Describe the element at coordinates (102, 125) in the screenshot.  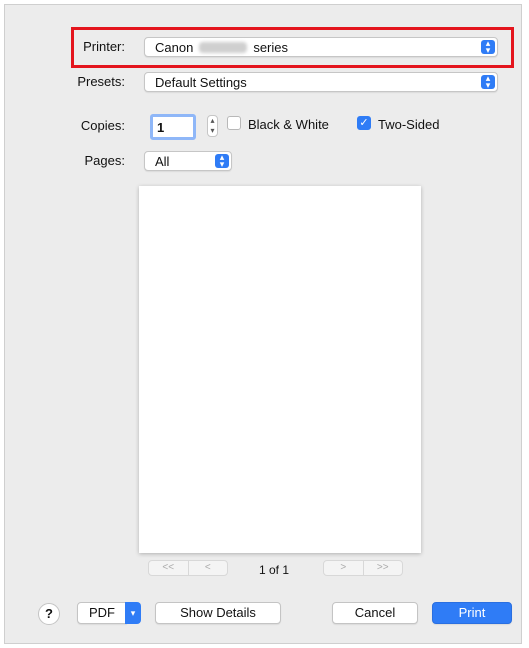
I see `copies-label: Copies:` at that location.